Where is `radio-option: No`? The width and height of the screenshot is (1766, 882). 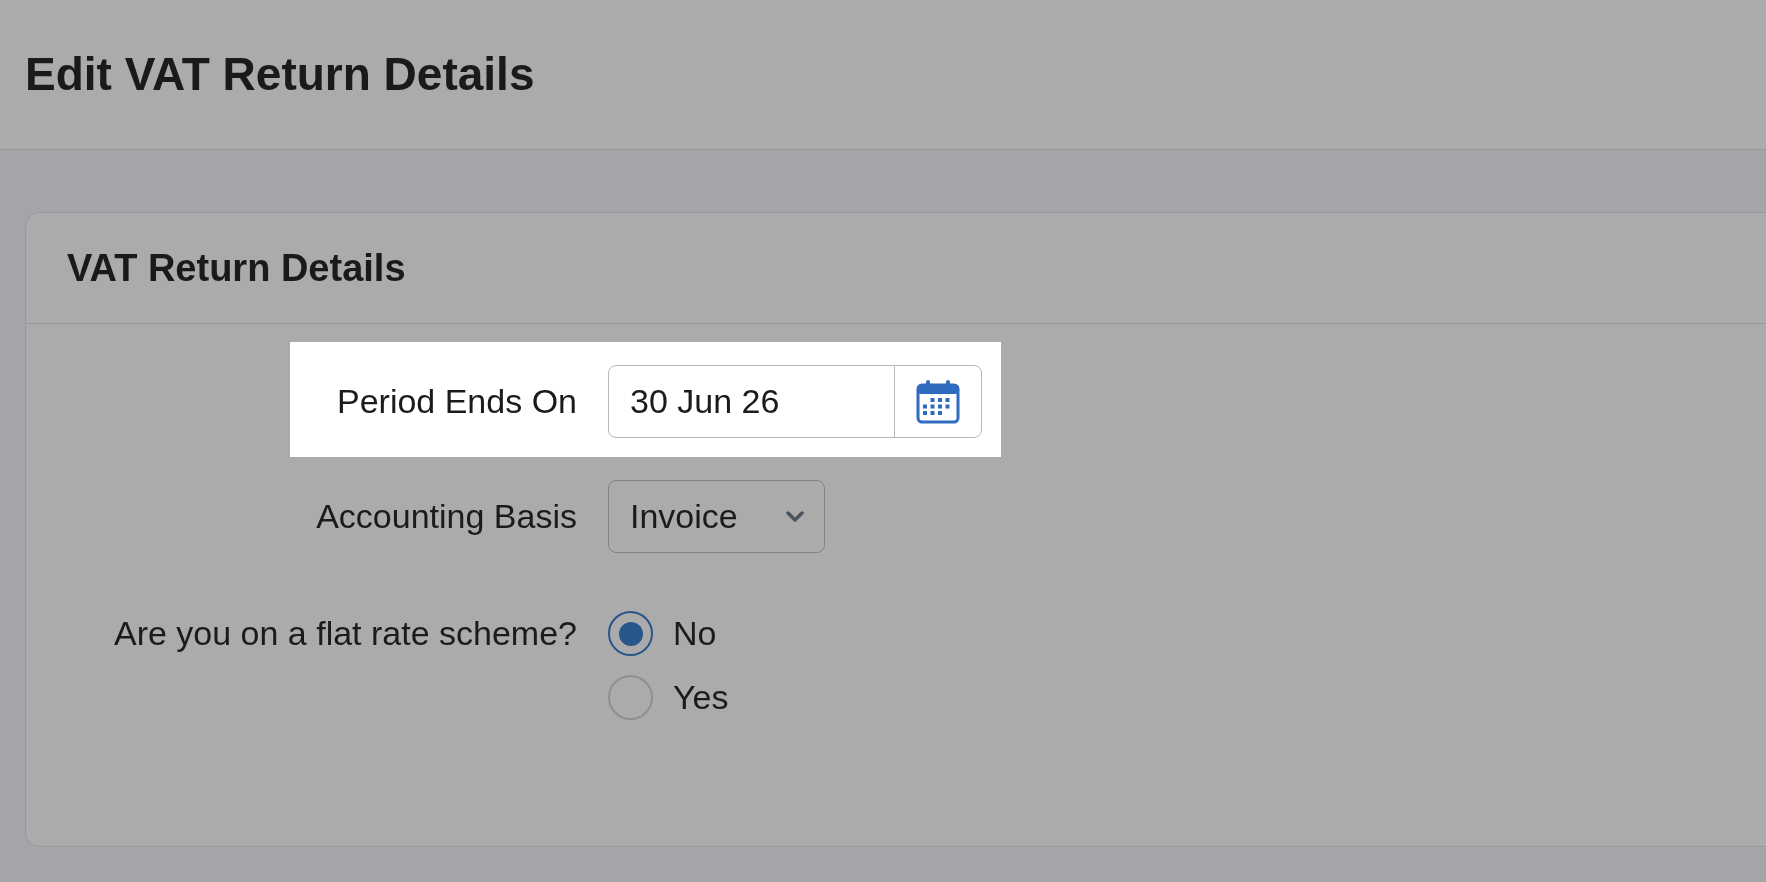
radio-option: No is located at coordinates (668, 633).